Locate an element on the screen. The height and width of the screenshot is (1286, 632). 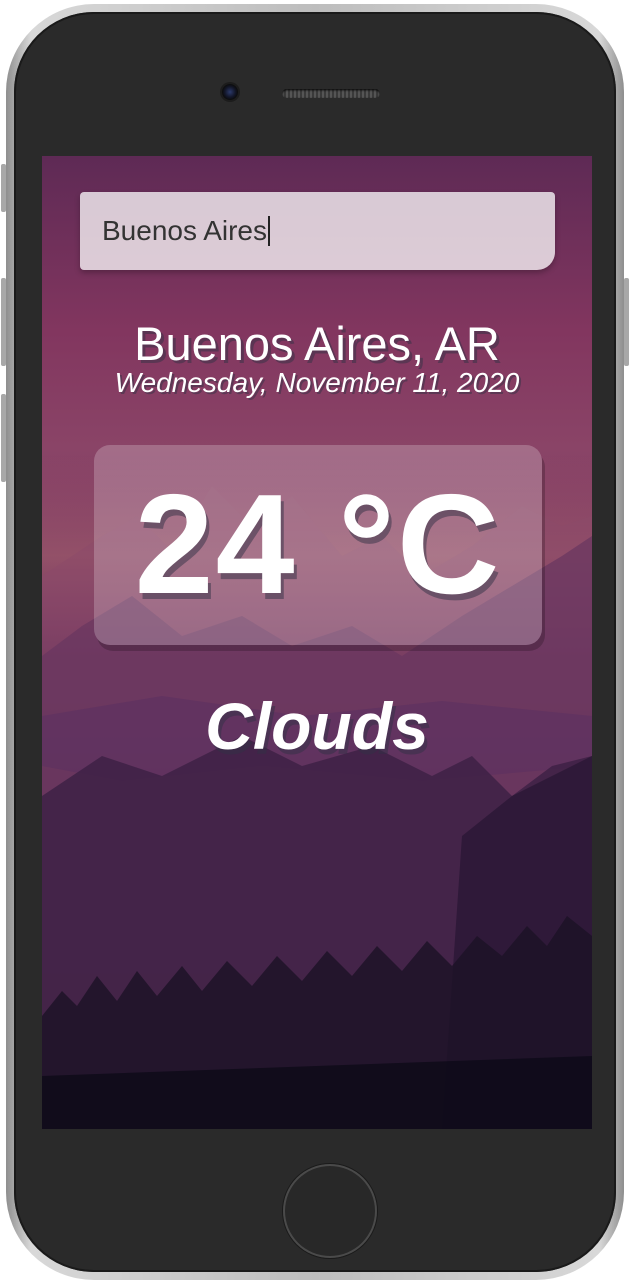
power-button is located at coordinates (626, 322).